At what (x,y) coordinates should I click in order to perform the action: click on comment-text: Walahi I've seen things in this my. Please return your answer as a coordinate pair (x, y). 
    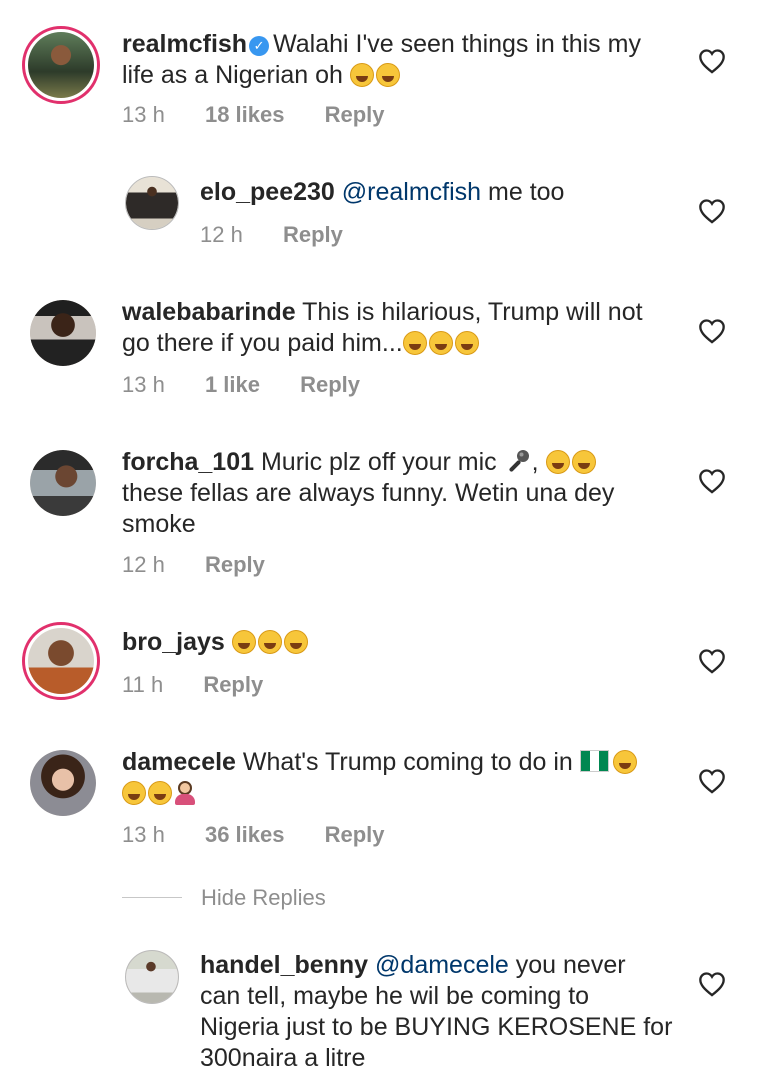
    Looking at the image, I should click on (457, 44).